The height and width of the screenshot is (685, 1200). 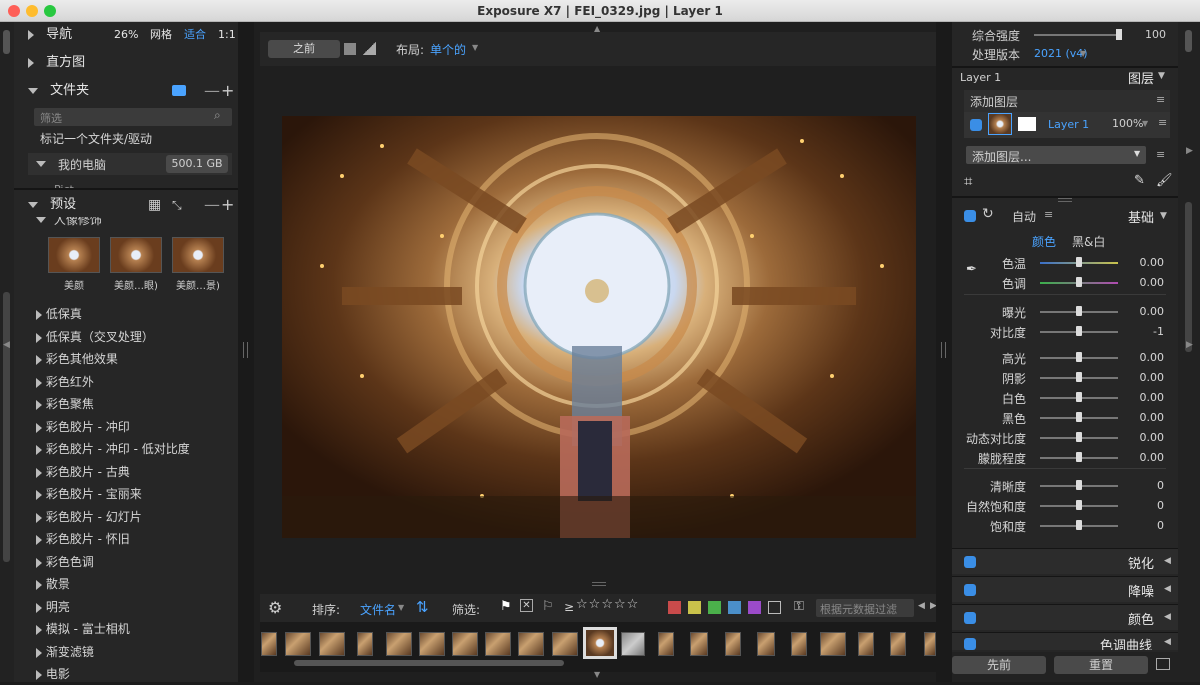 What do you see at coordinates (65, 562) in the screenshot?
I see `preset-category: 彩色色调` at bounding box center [65, 562].